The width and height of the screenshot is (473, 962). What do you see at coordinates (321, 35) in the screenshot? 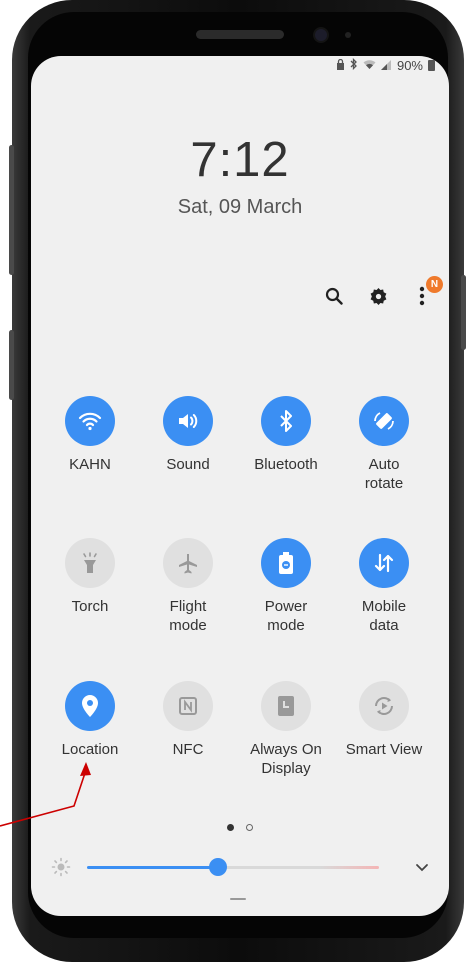
I see `front-camera` at bounding box center [321, 35].